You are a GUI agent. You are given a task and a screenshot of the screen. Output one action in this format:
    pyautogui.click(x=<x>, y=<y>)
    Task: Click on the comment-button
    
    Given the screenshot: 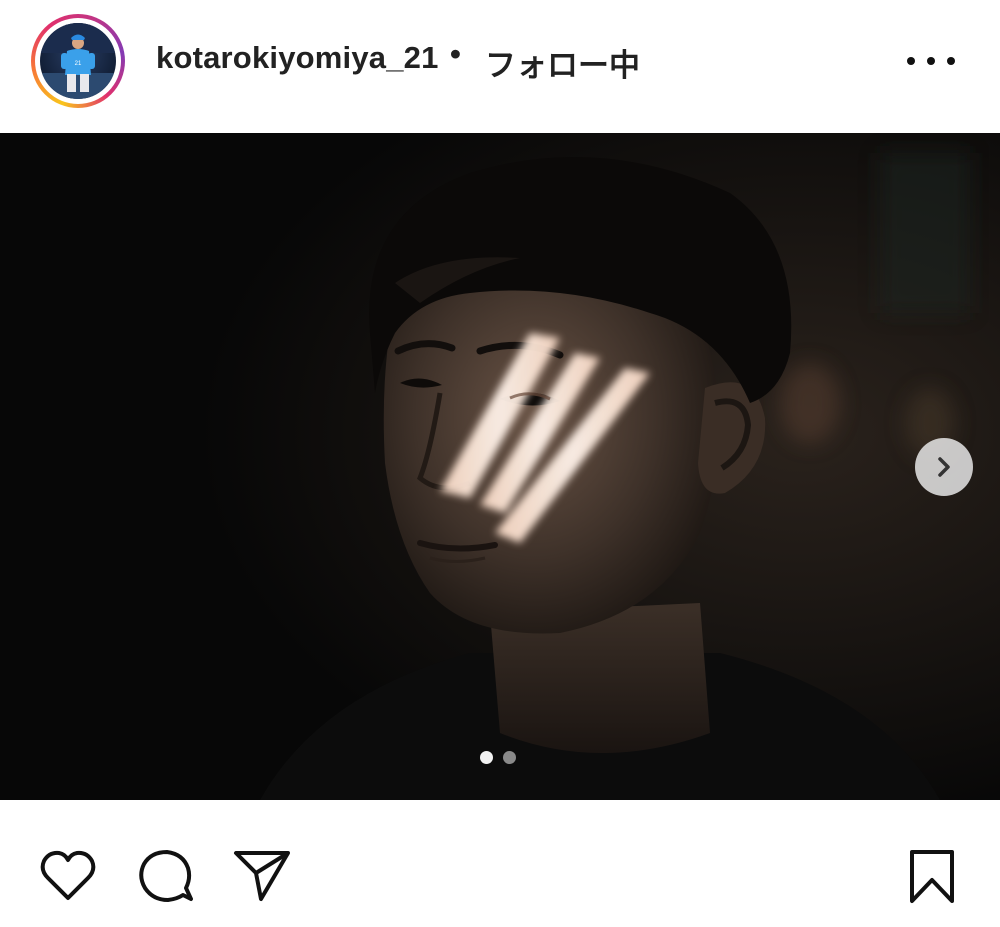 What is the action you would take?
    pyautogui.click(x=165, y=876)
    